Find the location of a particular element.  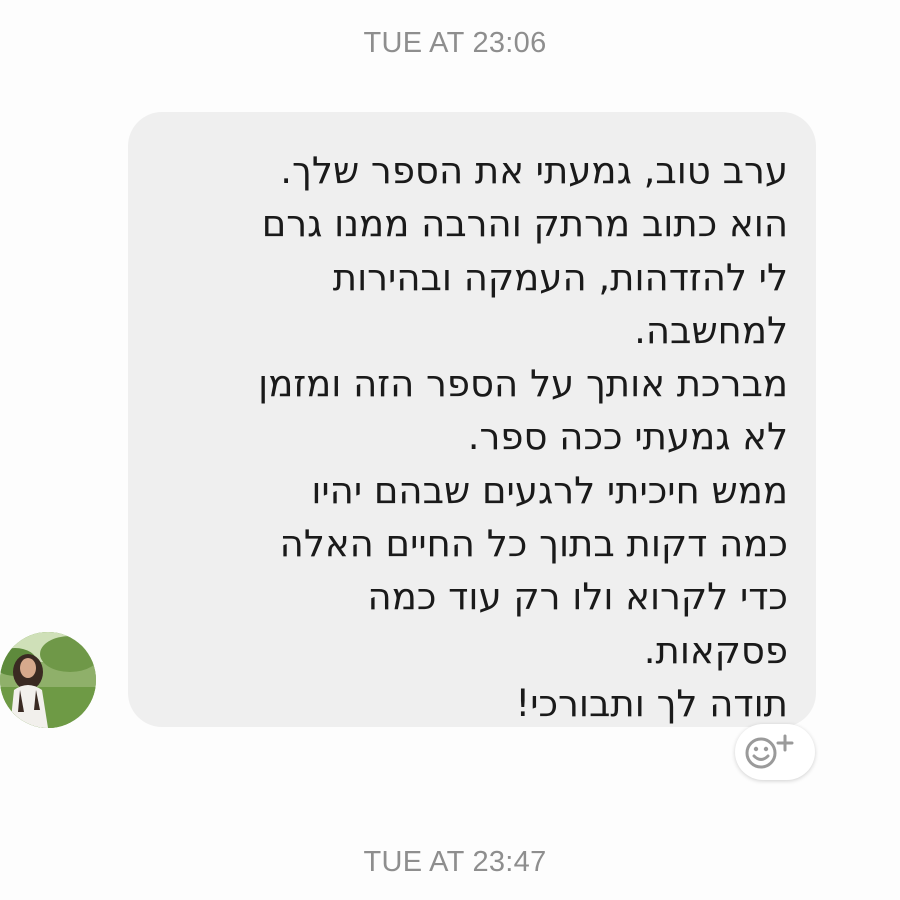

timestamp-header: TUE AT 23:47 is located at coordinates (455, 862).